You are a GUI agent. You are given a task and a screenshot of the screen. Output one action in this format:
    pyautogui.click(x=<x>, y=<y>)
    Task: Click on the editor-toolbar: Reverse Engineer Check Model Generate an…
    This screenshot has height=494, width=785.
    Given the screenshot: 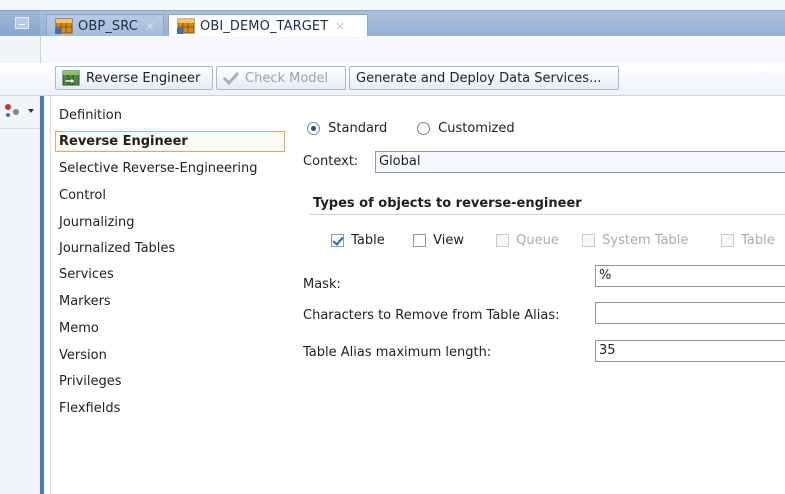 What is the action you would take?
    pyautogui.click(x=392, y=79)
    